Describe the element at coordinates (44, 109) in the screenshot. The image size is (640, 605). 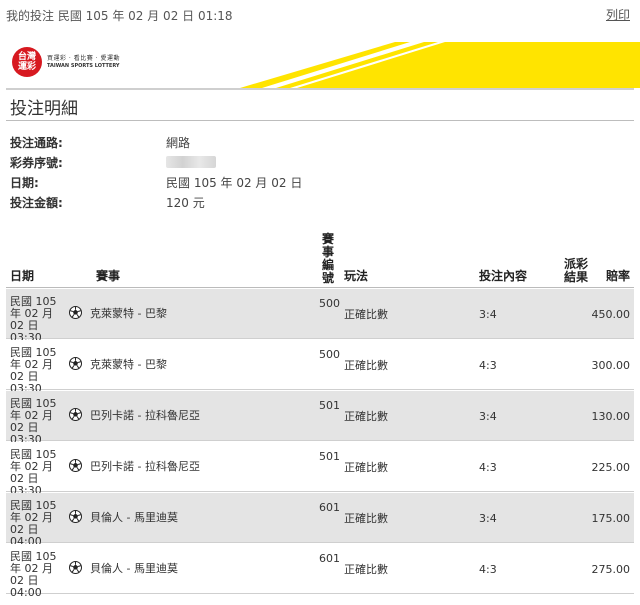
I see `page-title: 投注明細` at that location.